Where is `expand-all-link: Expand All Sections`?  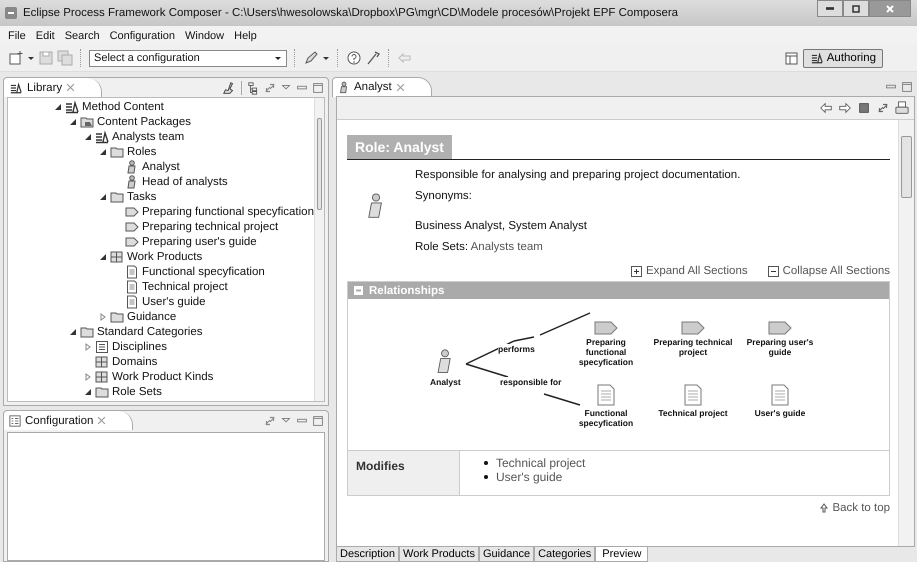
expand-all-link: Expand All Sections is located at coordinates (689, 271).